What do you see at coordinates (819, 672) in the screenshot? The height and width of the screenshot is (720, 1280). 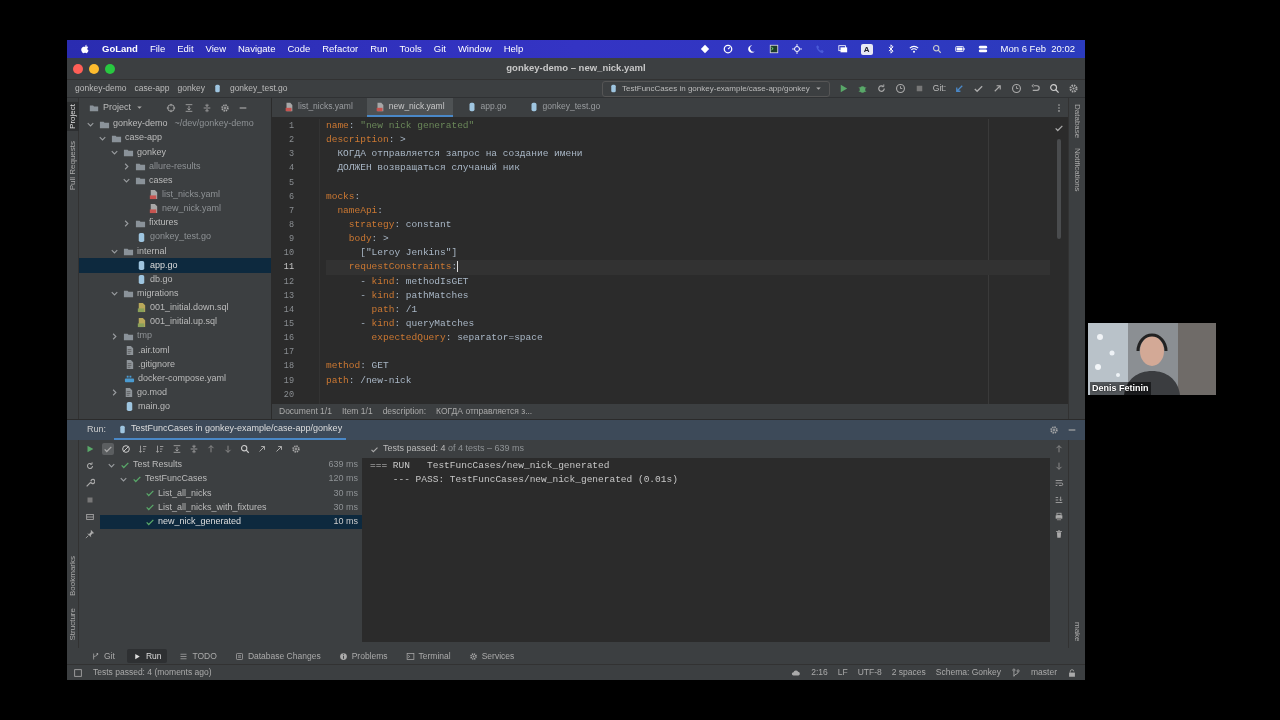 I see `status-item: 2:16` at bounding box center [819, 672].